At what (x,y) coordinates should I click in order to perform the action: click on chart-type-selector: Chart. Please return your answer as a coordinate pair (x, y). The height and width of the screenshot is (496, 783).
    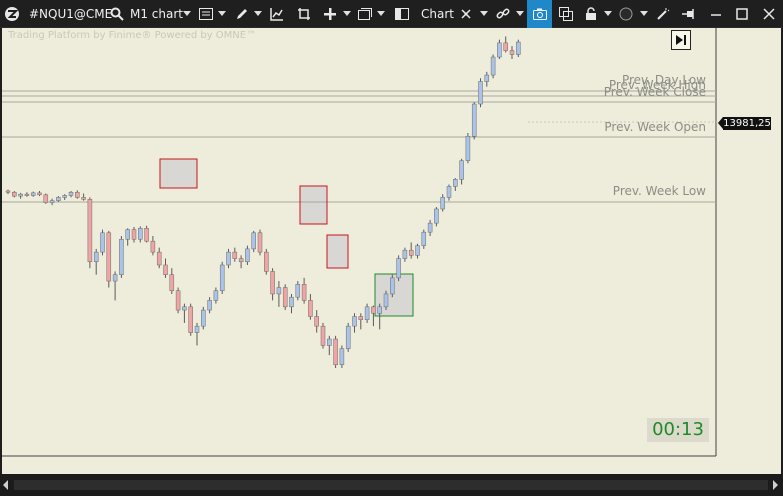
    Looking at the image, I should click on (437, 14).